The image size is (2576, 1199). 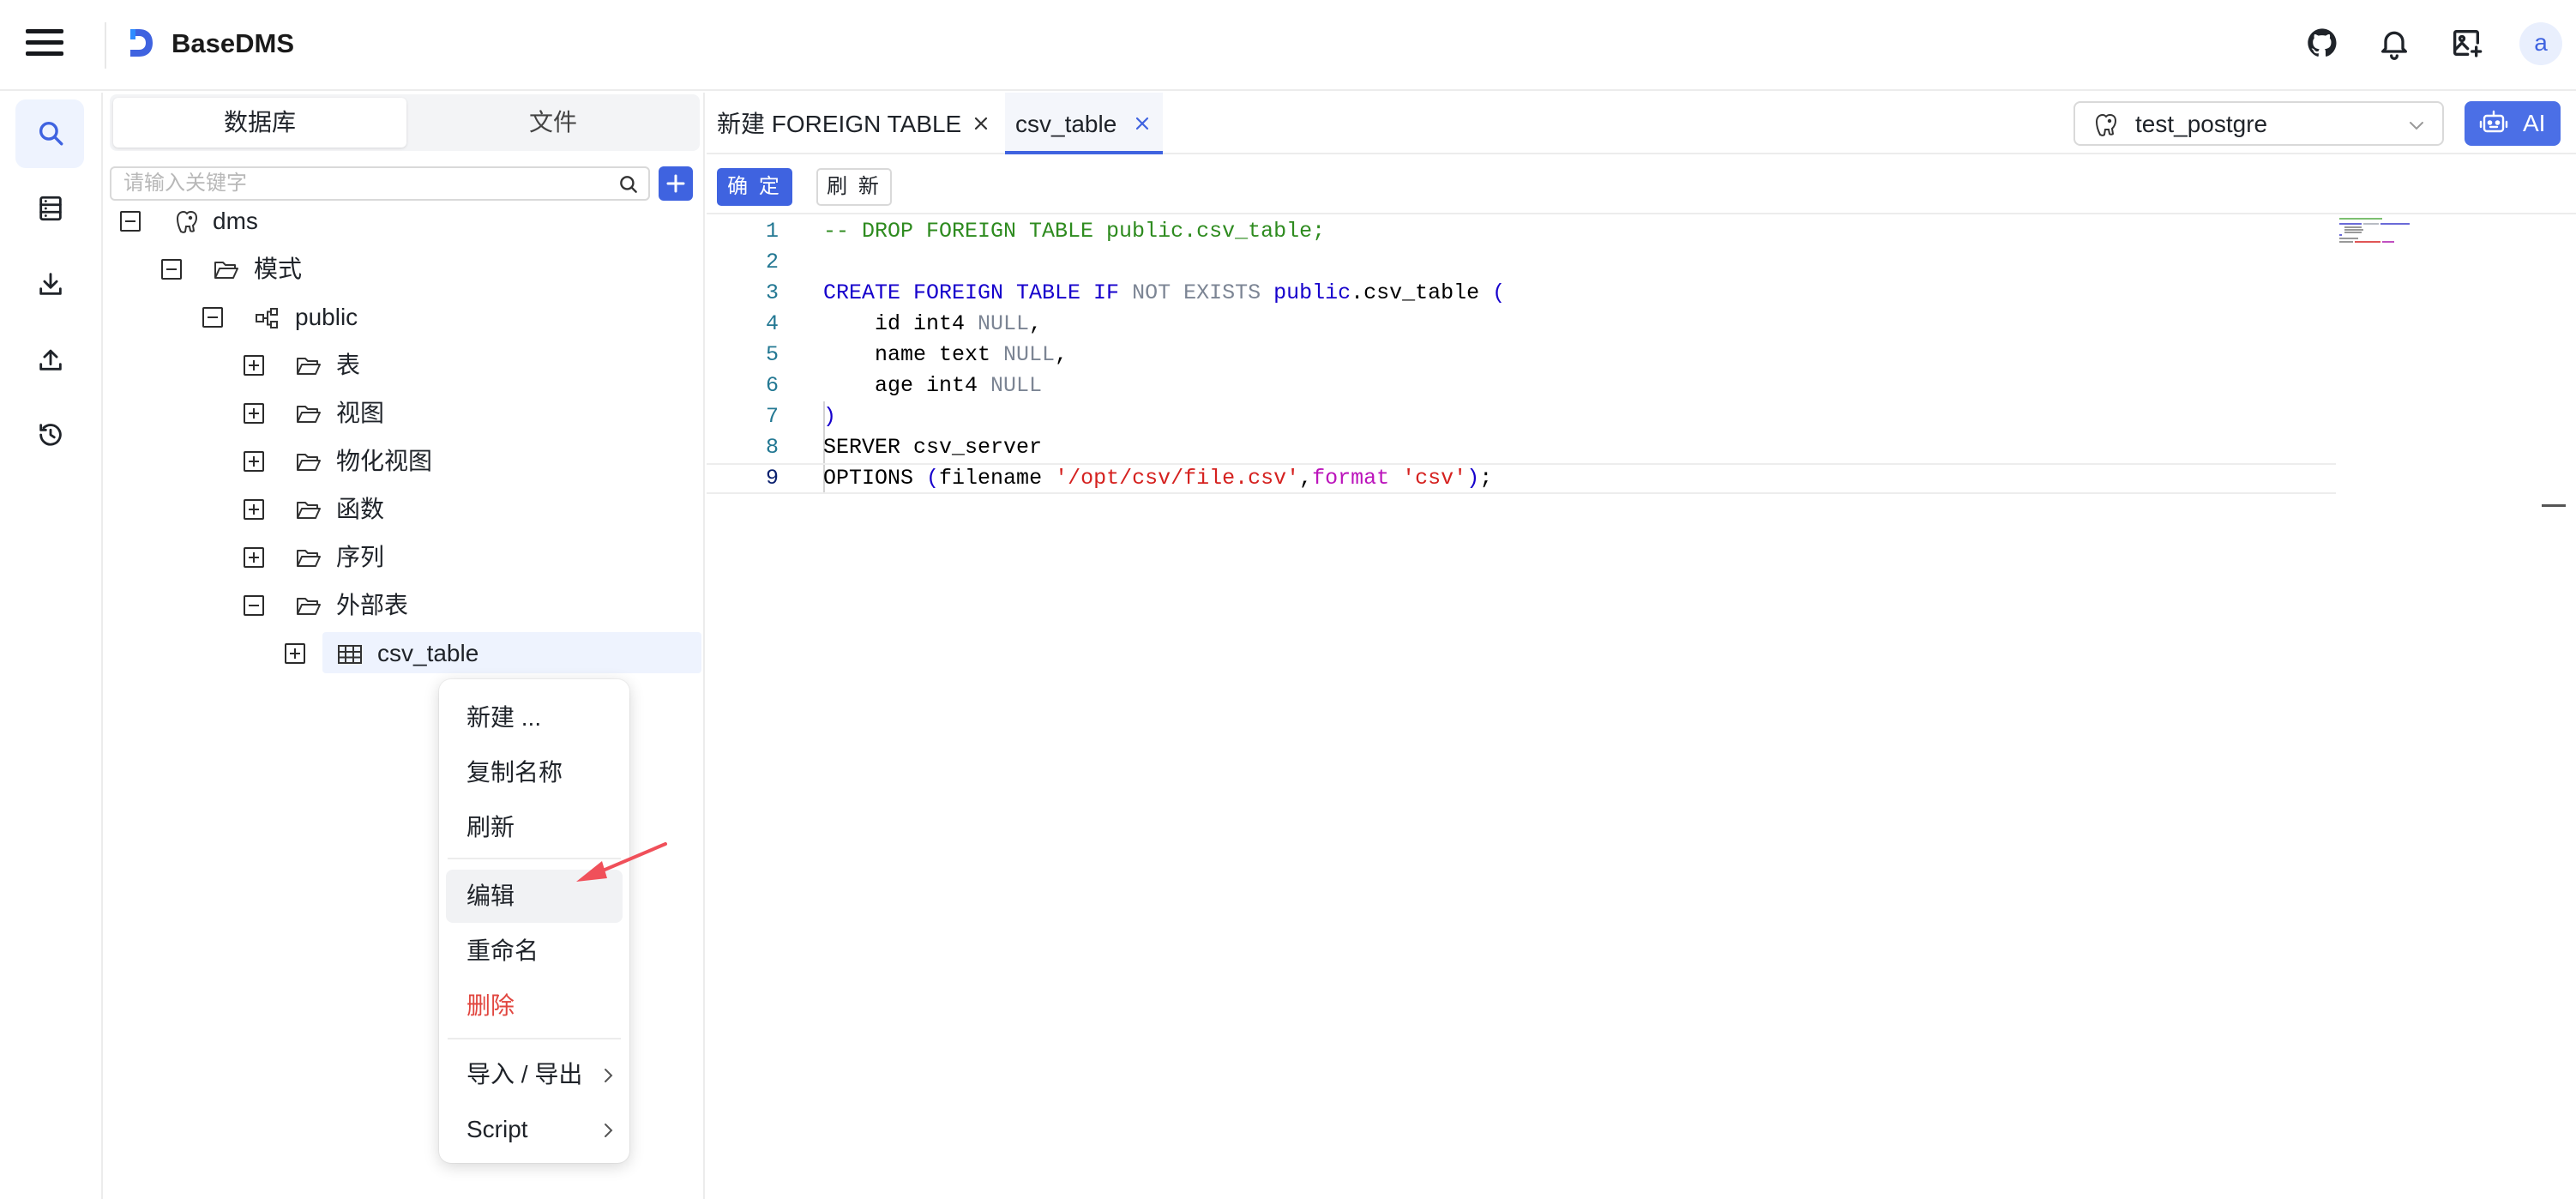 What do you see at coordinates (405, 318) in the screenshot?
I see `tree-node-public: public` at bounding box center [405, 318].